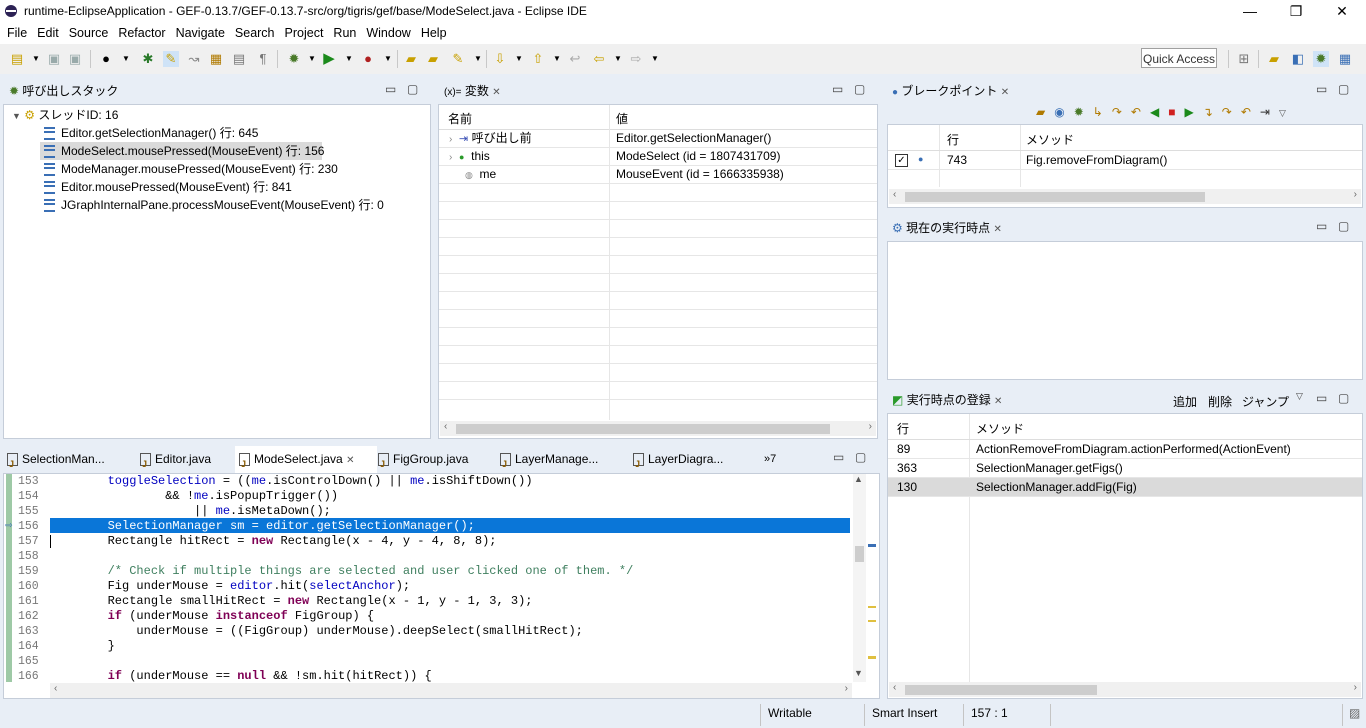 The height and width of the screenshot is (728, 1366). I want to click on prev-annotation-icon: ⇧, so click(538, 59).